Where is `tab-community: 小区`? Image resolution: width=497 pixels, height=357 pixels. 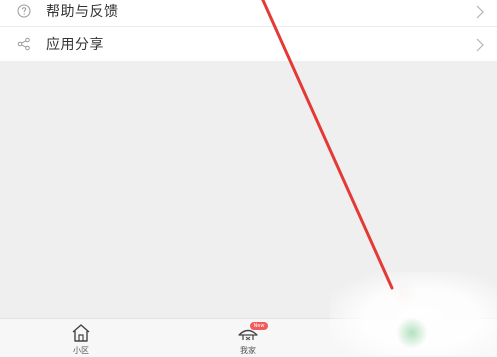
tab-community: 小区 is located at coordinates (81, 338).